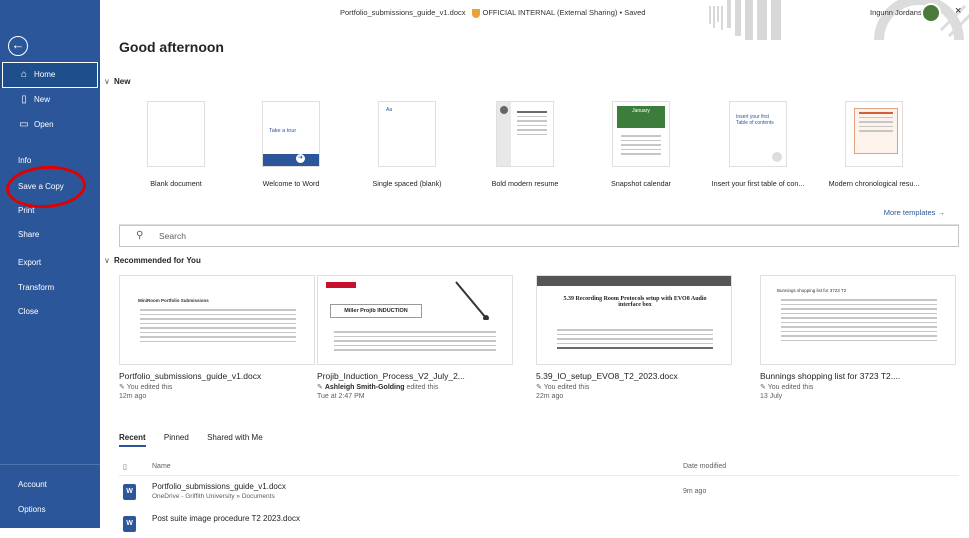 The height and width of the screenshot is (538, 969). Describe the element at coordinates (50, 288) in the screenshot. I see `sidebar-item-transform: Transform` at that location.